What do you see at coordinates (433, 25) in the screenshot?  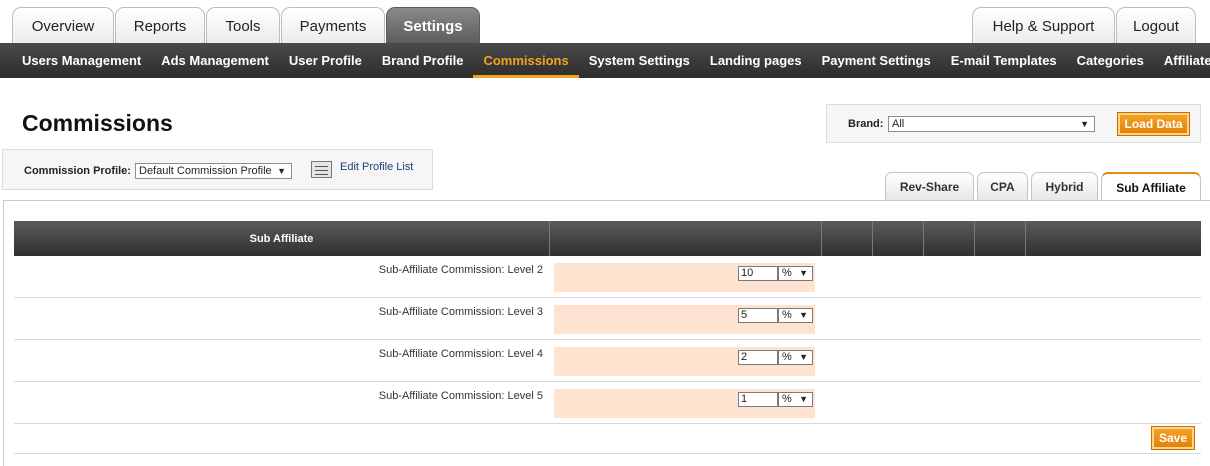 I see `tab-settings: Settings` at bounding box center [433, 25].